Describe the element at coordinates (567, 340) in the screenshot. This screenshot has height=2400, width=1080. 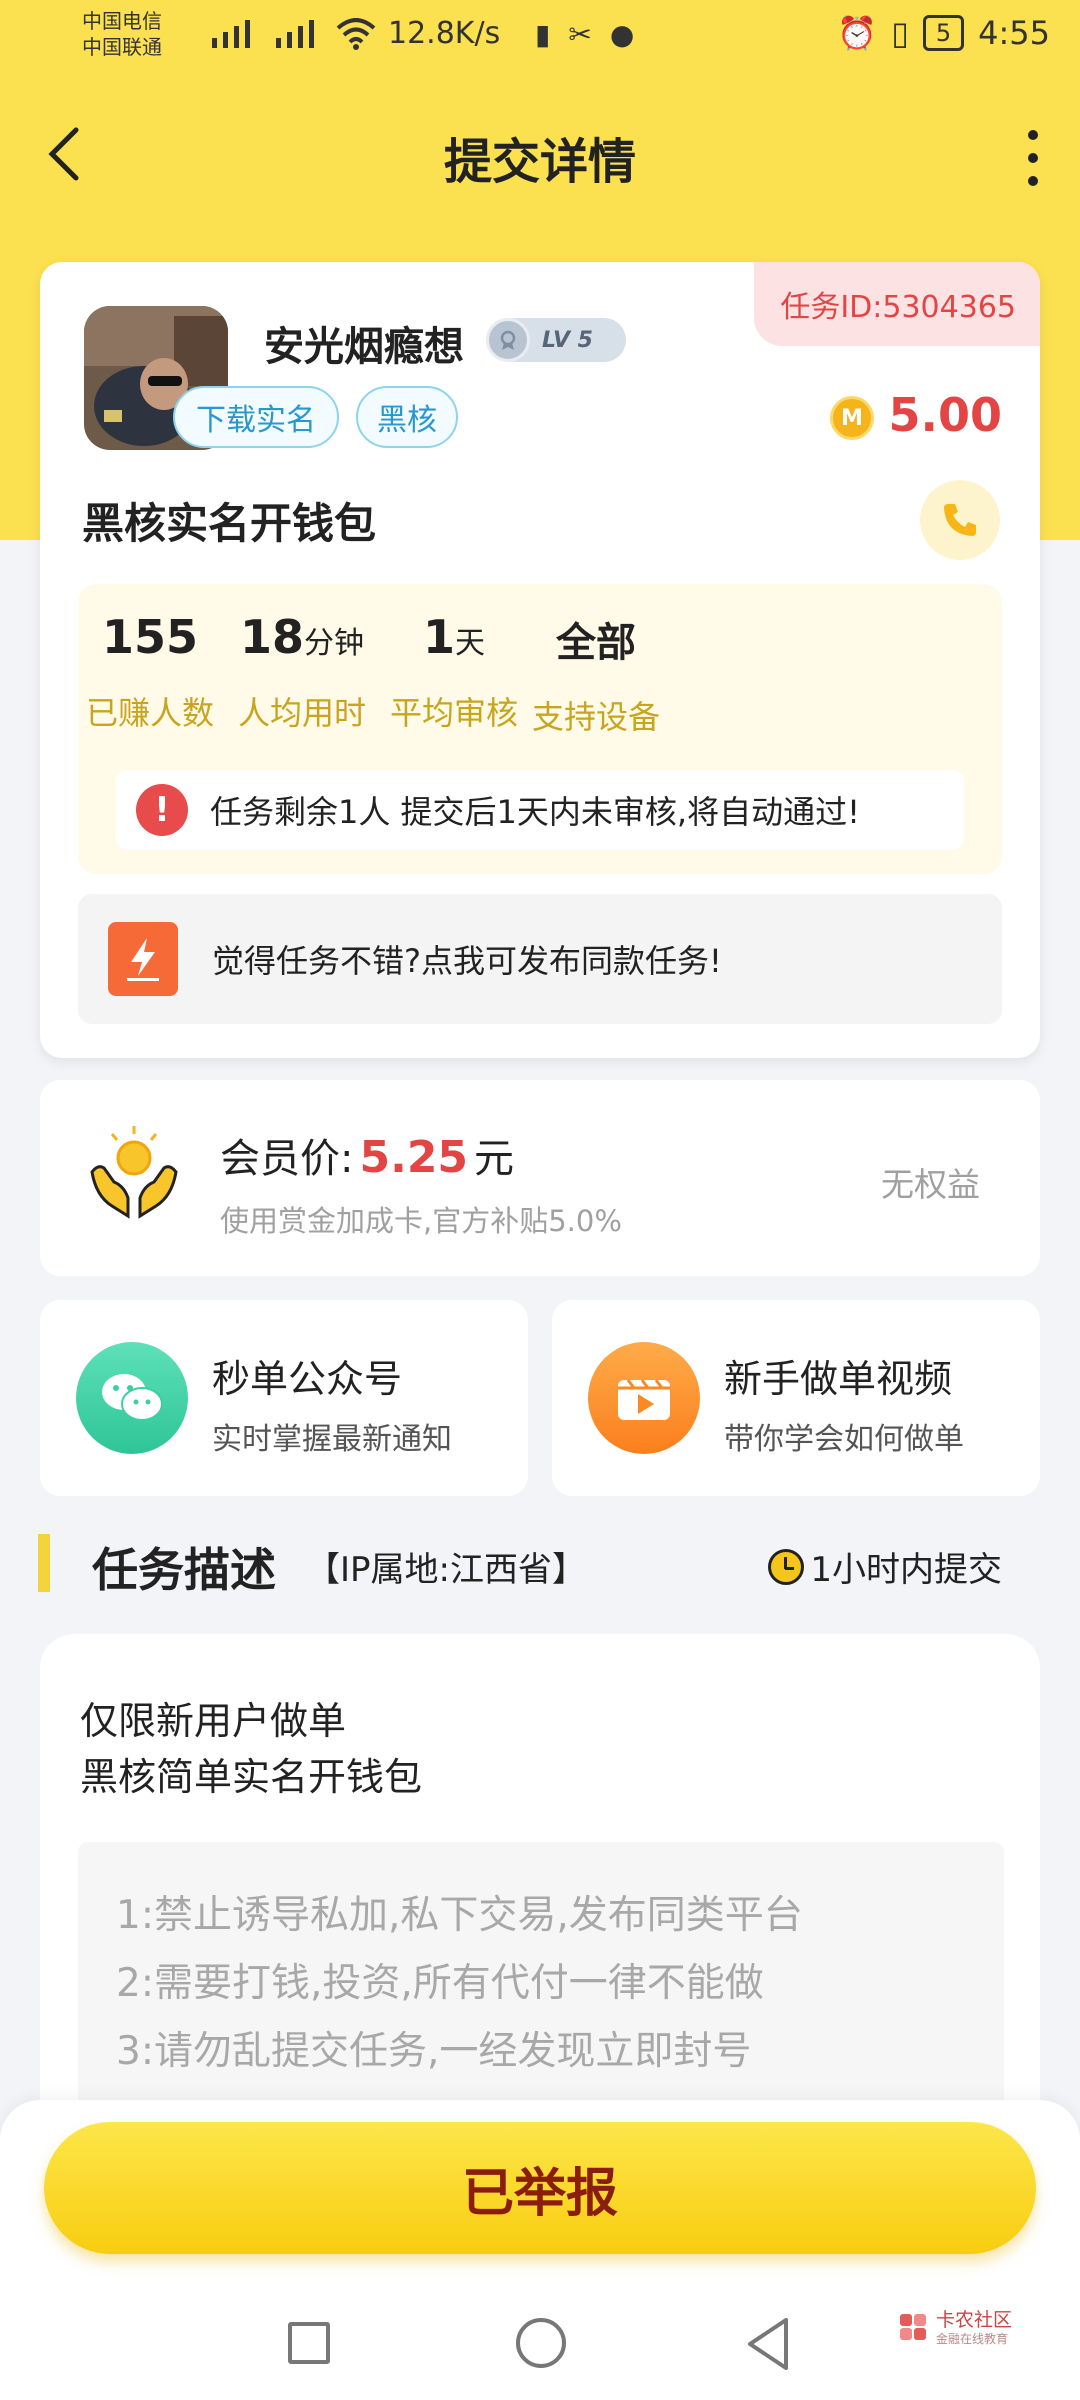
I see `level-text: LV 5` at that location.